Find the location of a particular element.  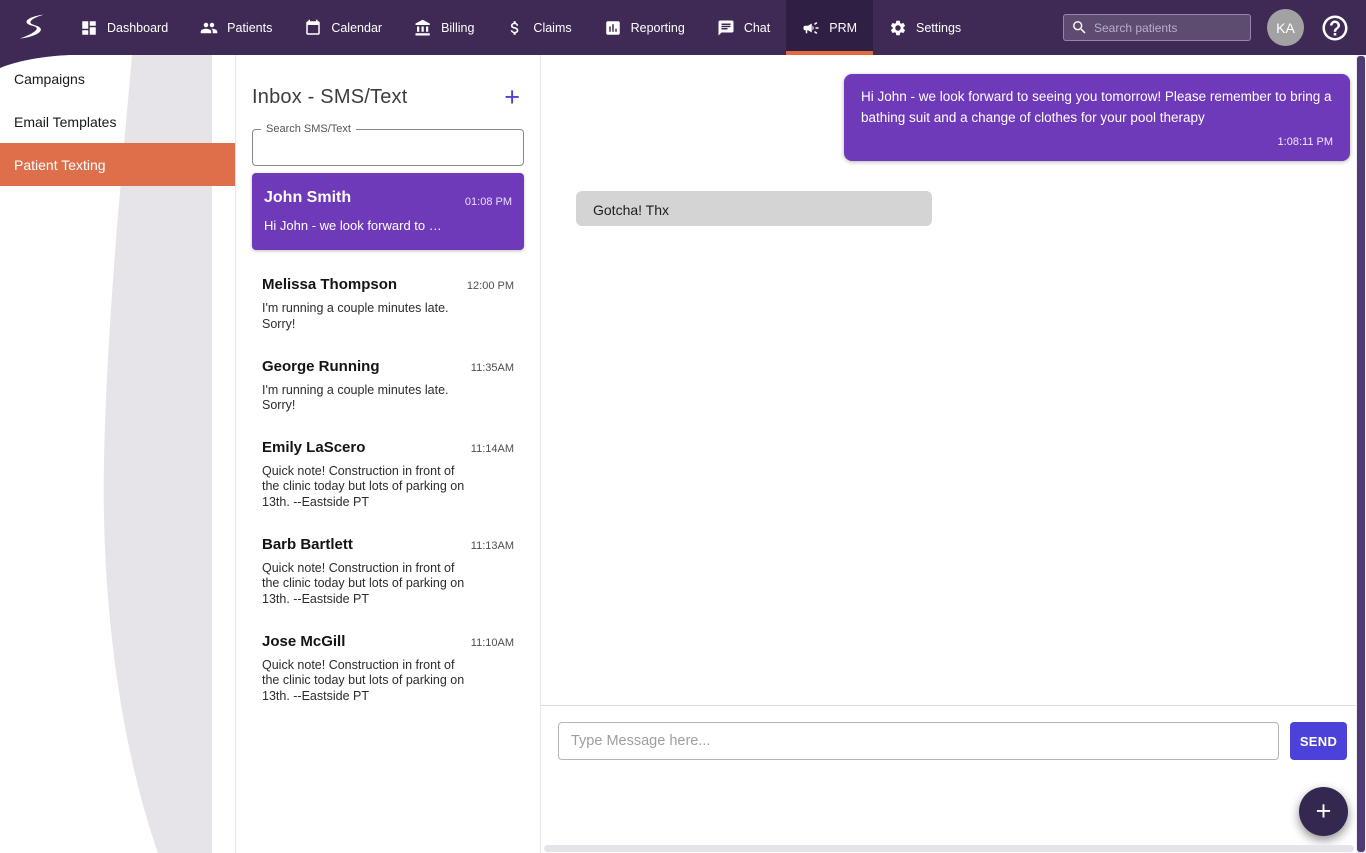

message-text: Gotcha! Thx is located at coordinates (631, 209).